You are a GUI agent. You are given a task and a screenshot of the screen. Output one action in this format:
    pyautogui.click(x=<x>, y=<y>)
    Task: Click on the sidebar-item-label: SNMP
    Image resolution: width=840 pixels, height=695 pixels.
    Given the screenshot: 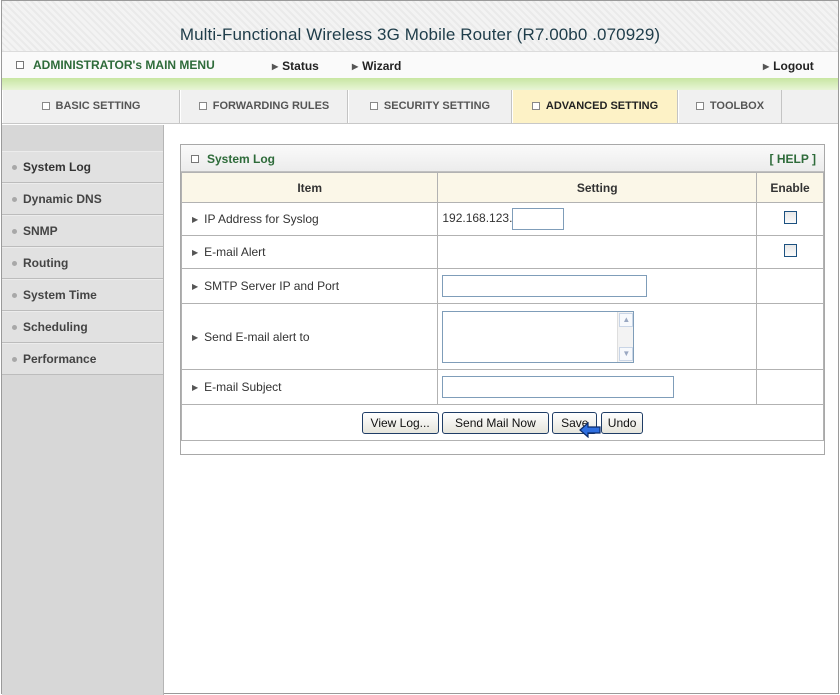 What is the action you would take?
    pyautogui.click(x=40, y=231)
    